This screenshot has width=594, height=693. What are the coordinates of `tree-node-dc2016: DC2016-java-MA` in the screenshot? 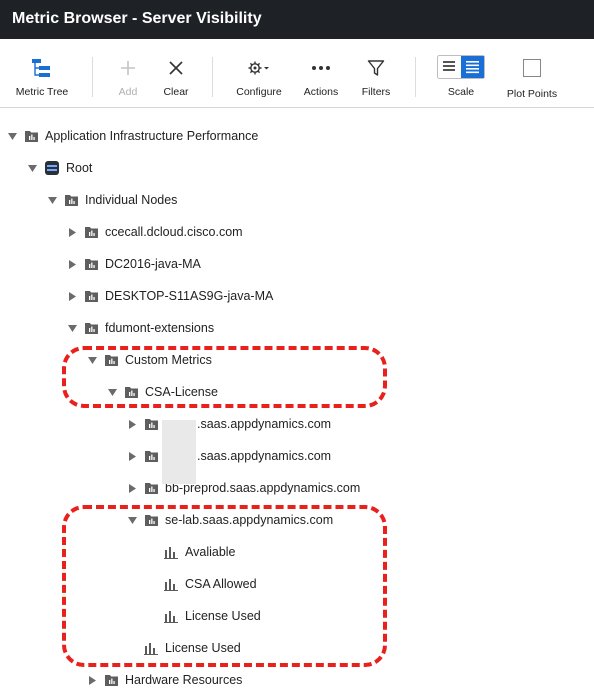 It's located at (134, 264).